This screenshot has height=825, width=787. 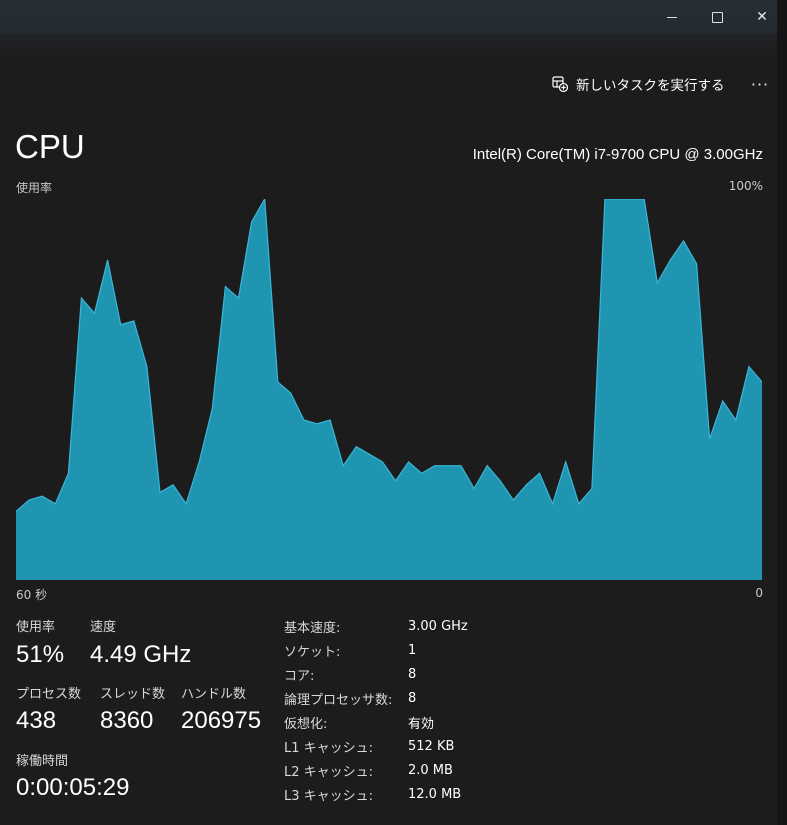 I want to click on cpu-model-name: Intel(R) Core(TM) i7-9700 CPU @ 3.00GHz, so click(x=617, y=154).